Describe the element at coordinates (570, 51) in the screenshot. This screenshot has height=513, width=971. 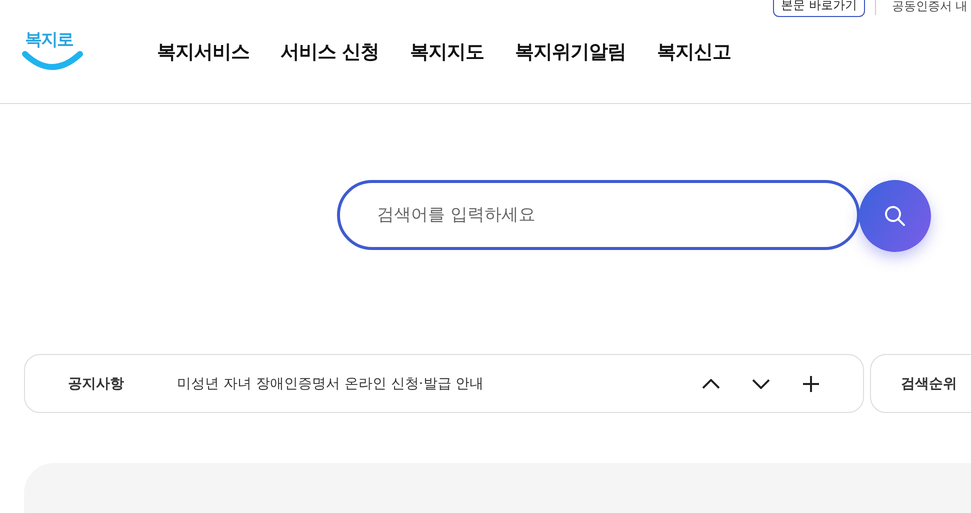
I see `nav-item: 복지위기알림` at that location.